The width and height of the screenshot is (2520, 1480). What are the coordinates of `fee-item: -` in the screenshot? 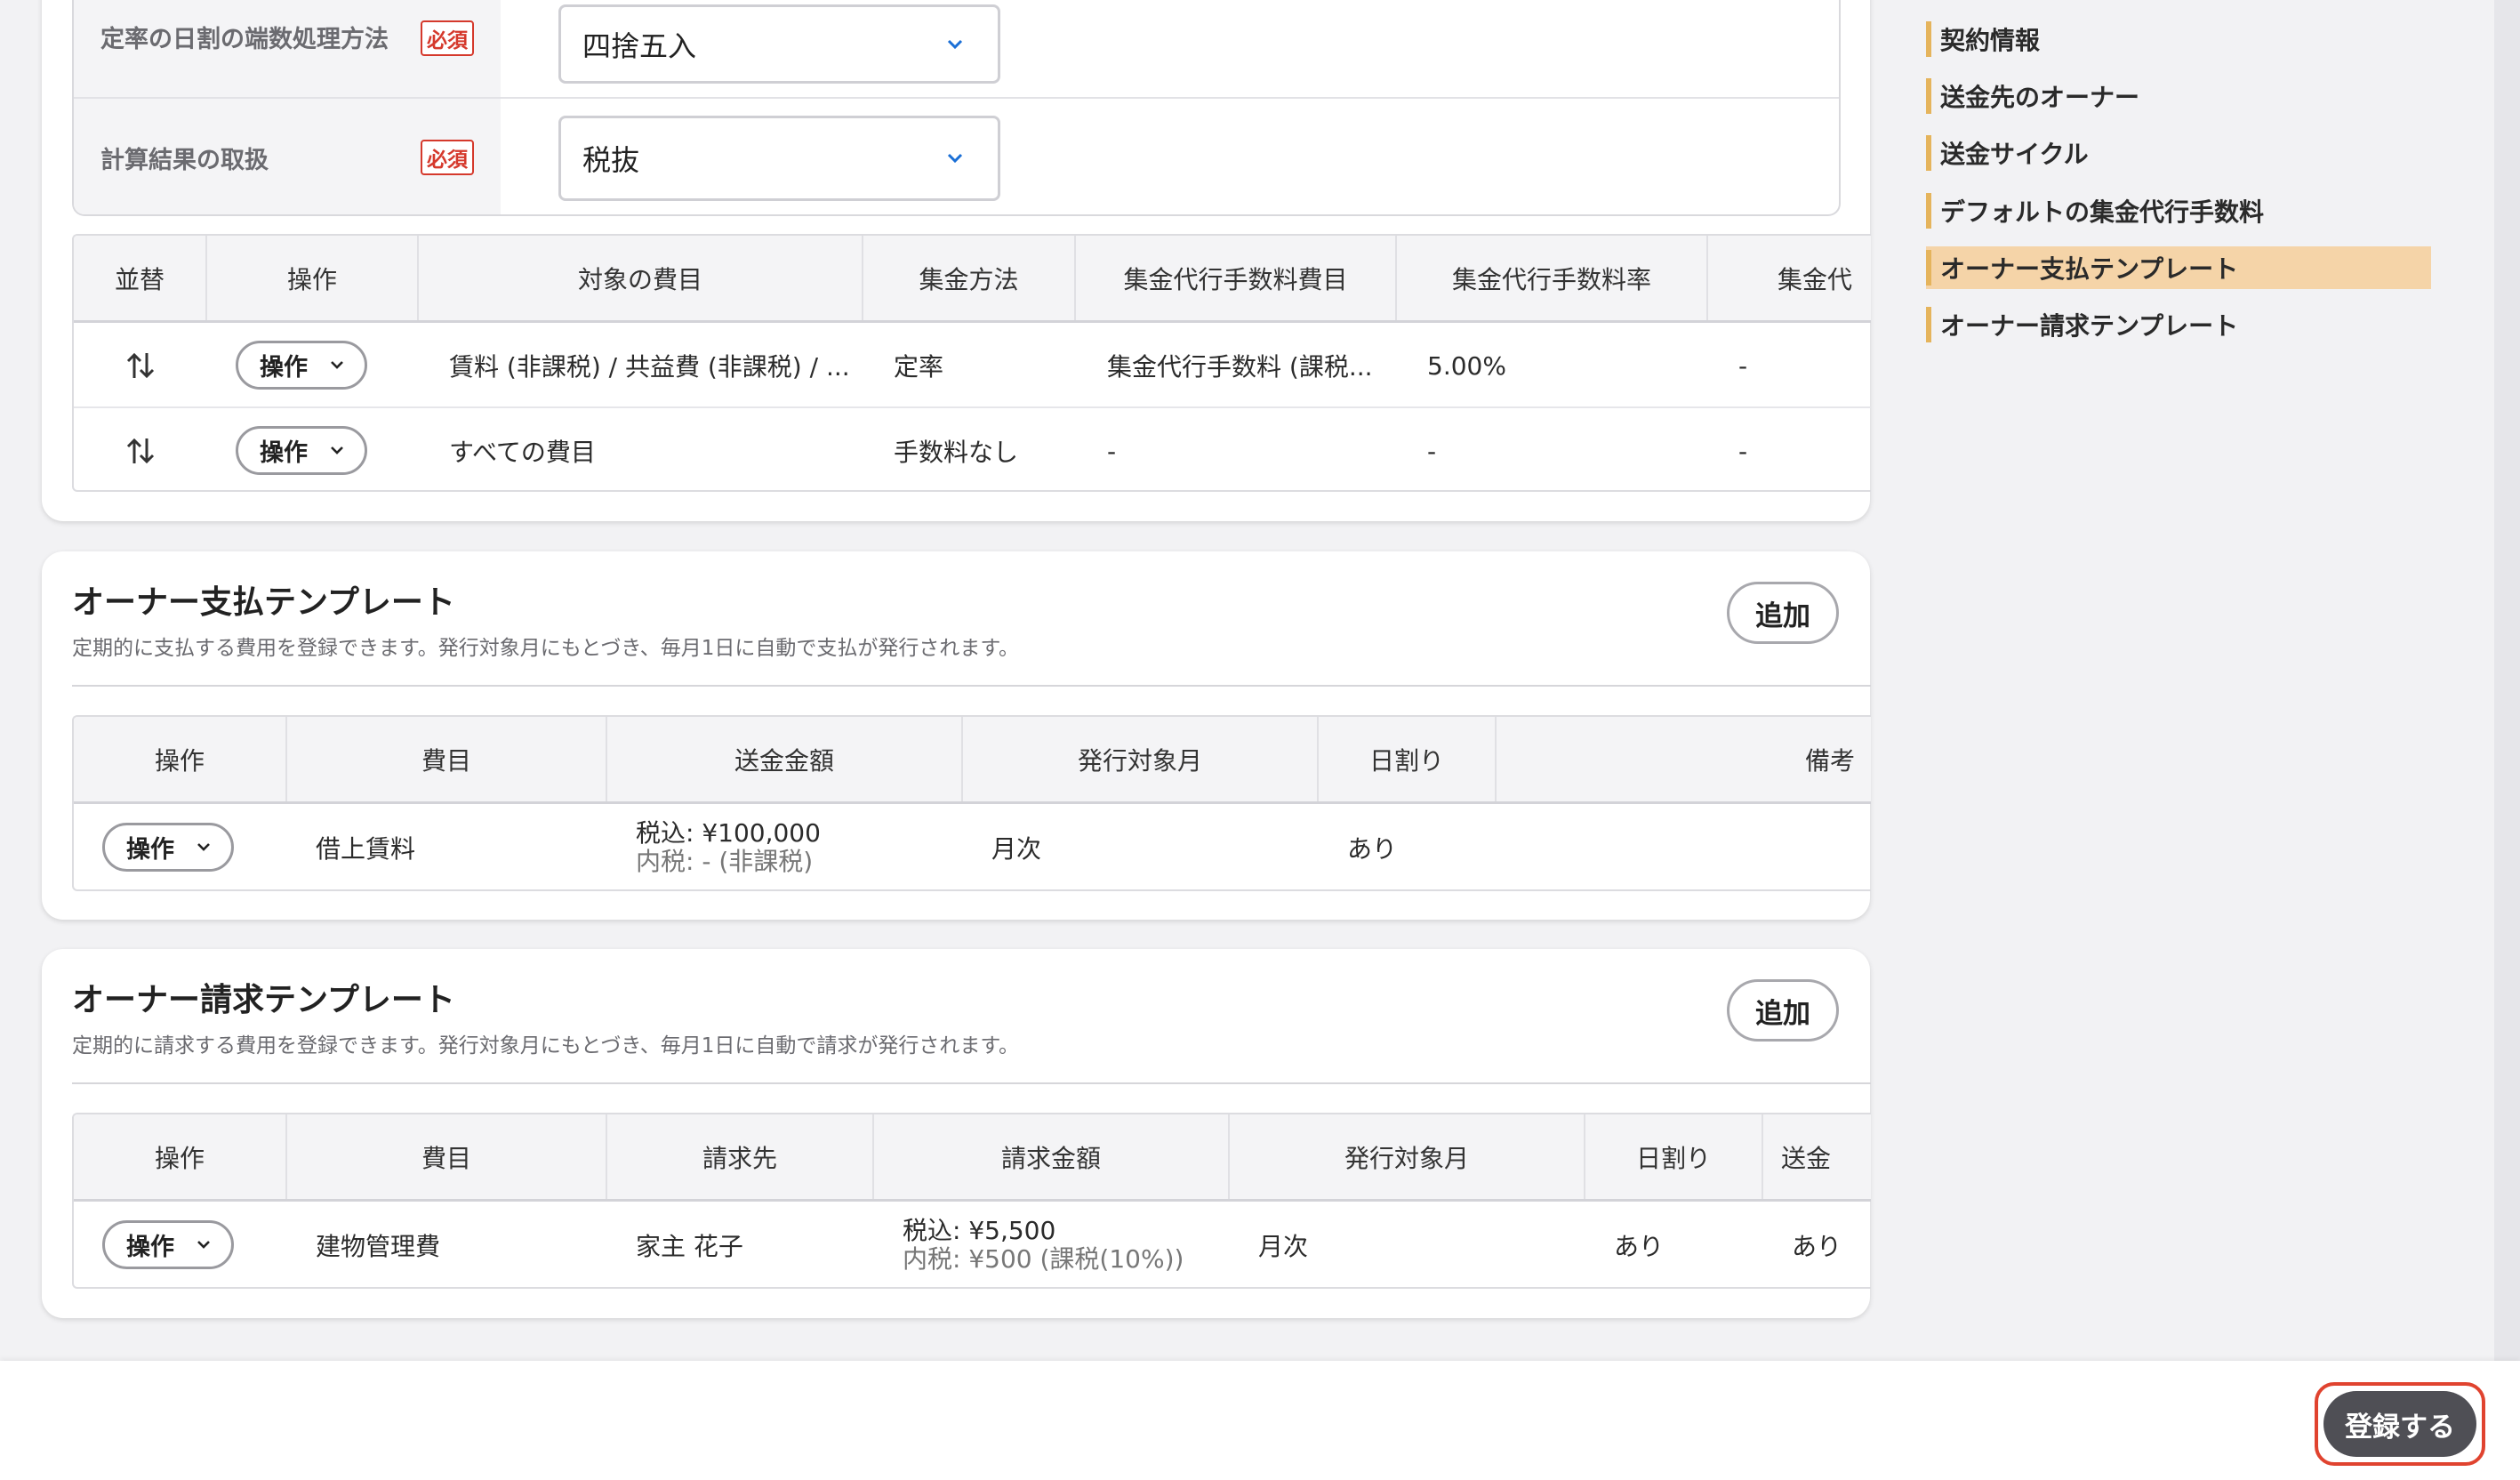 It's located at (1112, 451).